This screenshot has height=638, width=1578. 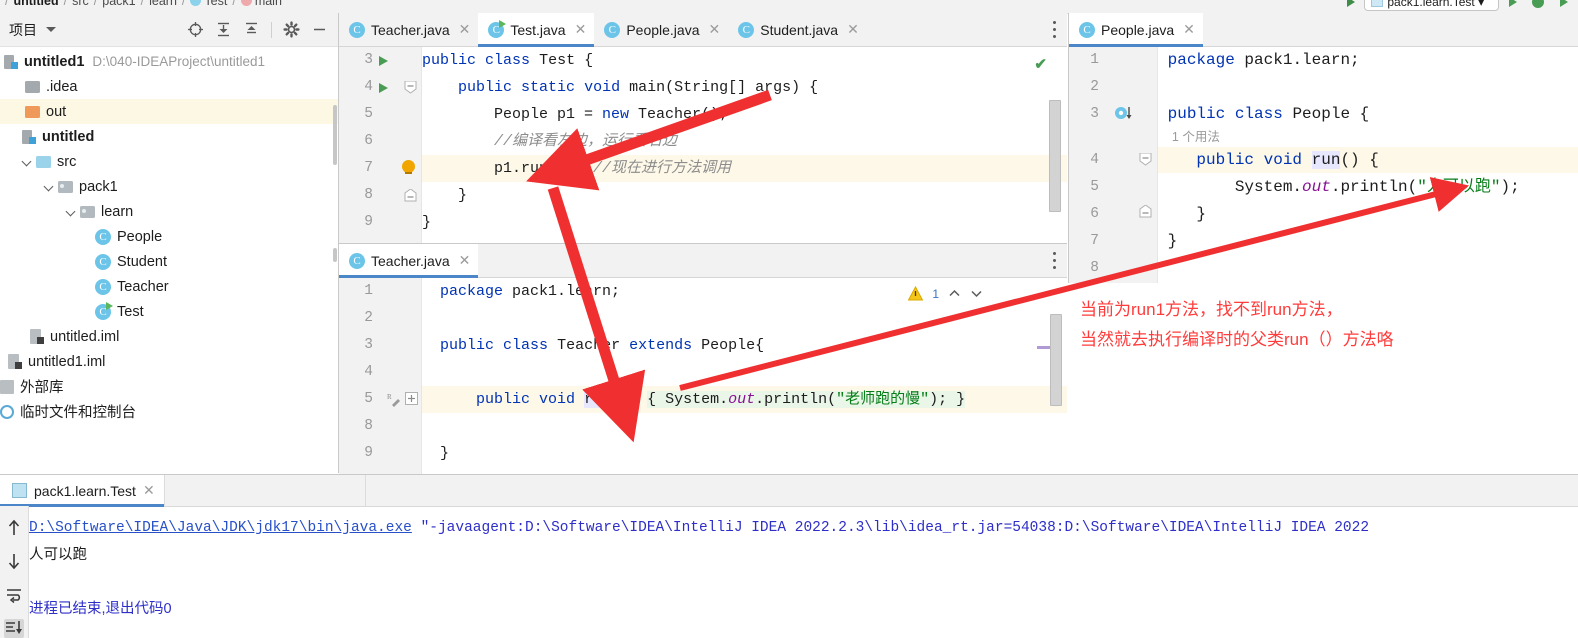 What do you see at coordinates (14, 562) in the screenshot?
I see `scroll-down-icon` at bounding box center [14, 562].